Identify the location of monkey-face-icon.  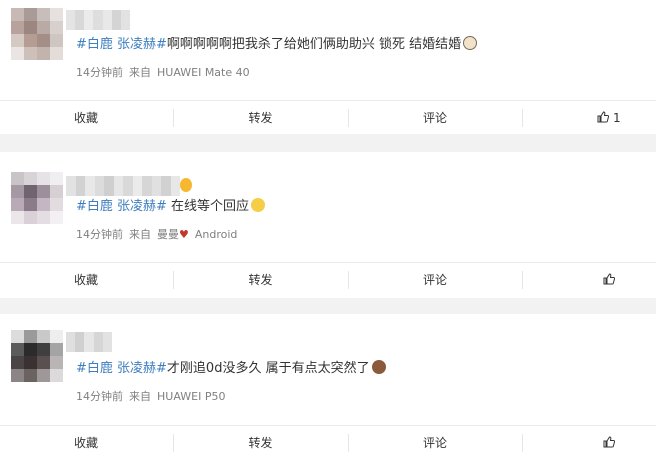
(378, 367).